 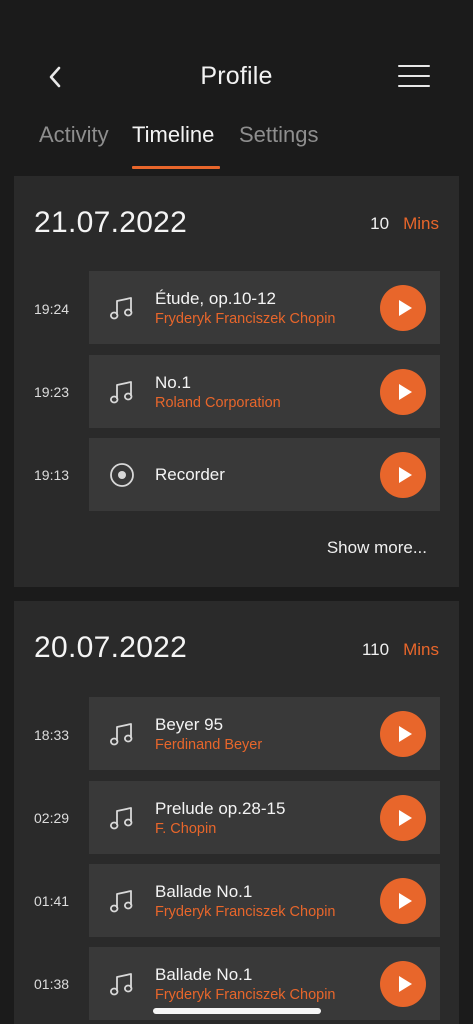 What do you see at coordinates (264, 474) in the screenshot?
I see `timeline-entry: Recorder` at bounding box center [264, 474].